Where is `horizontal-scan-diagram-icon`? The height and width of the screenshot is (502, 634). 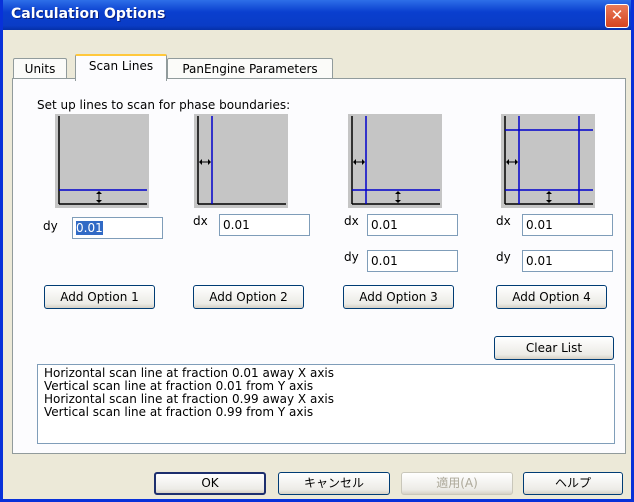
horizontal-scan-diagram-icon is located at coordinates (102, 160).